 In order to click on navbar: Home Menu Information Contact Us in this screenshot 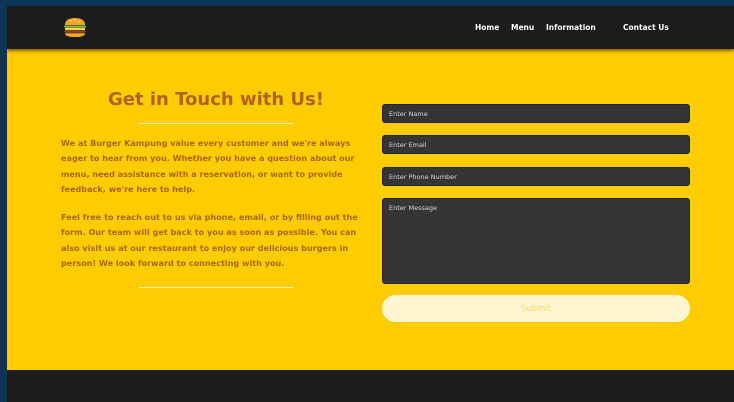, I will do `click(370, 27)`.